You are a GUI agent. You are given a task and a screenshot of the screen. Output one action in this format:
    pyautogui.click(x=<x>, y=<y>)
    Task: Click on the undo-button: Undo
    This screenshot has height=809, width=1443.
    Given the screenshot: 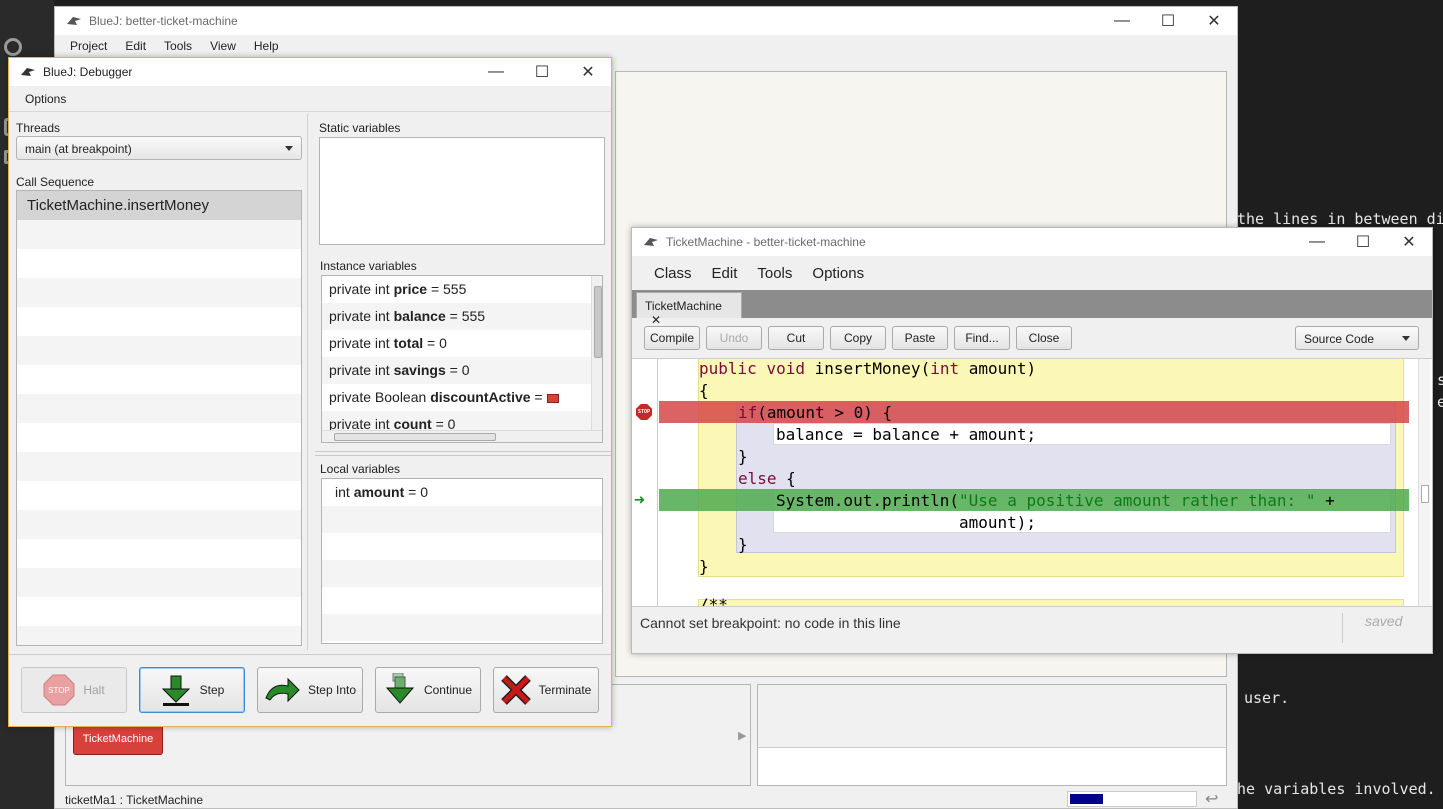 What is the action you would take?
    pyautogui.click(x=734, y=338)
    